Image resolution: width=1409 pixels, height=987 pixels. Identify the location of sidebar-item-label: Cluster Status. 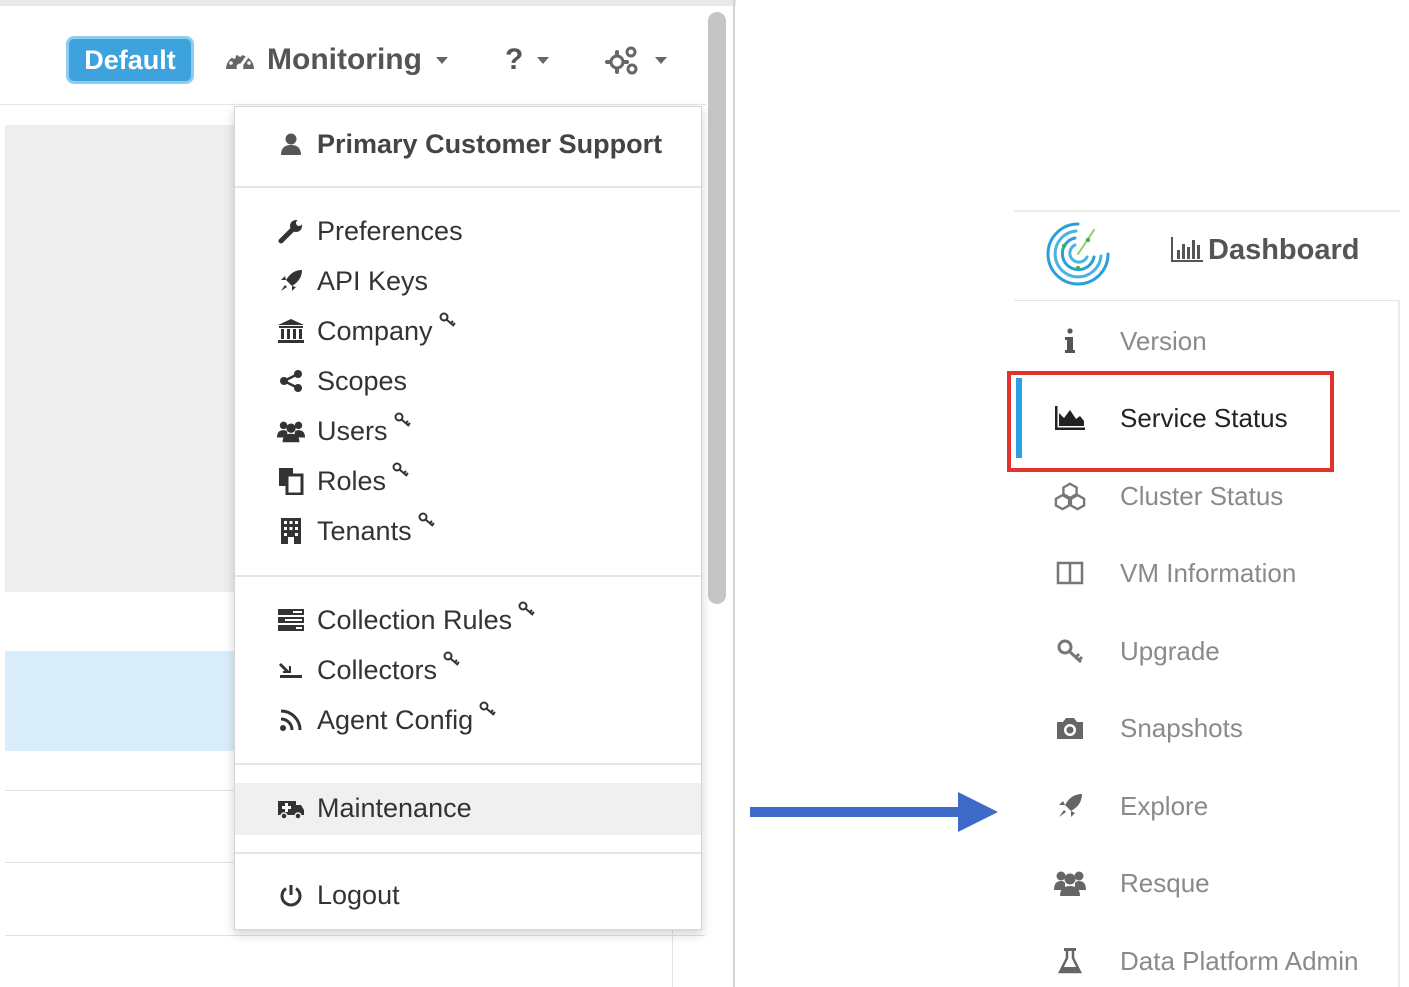
(1202, 495).